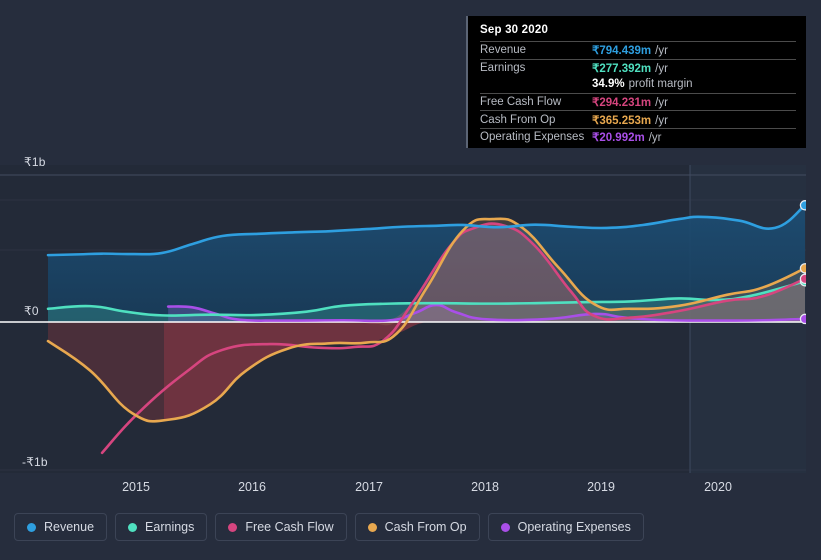  I want to click on legend-item-label: Revenue, so click(69, 527).